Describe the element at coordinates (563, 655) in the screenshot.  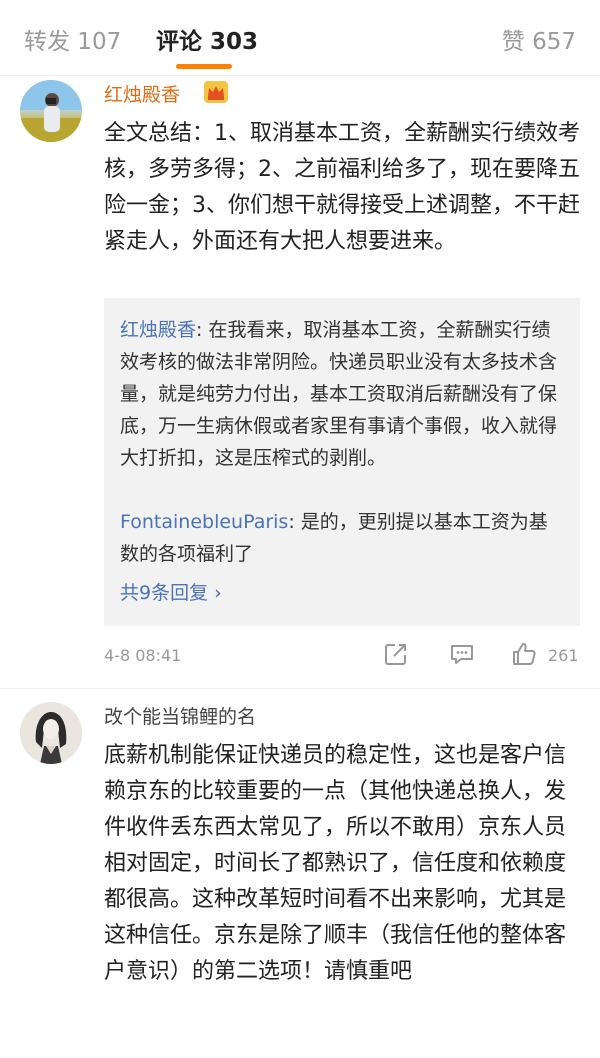
I see `like-count: 261` at that location.